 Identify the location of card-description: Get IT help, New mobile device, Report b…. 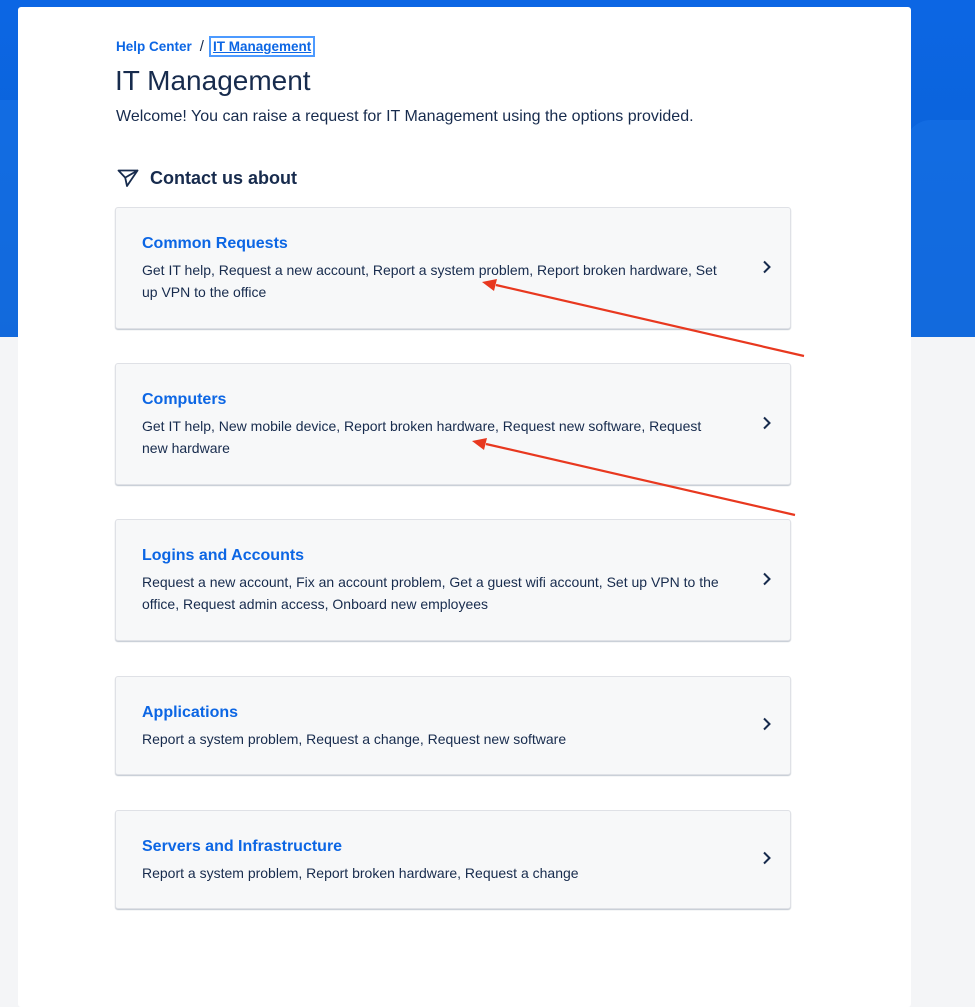
(422, 437).